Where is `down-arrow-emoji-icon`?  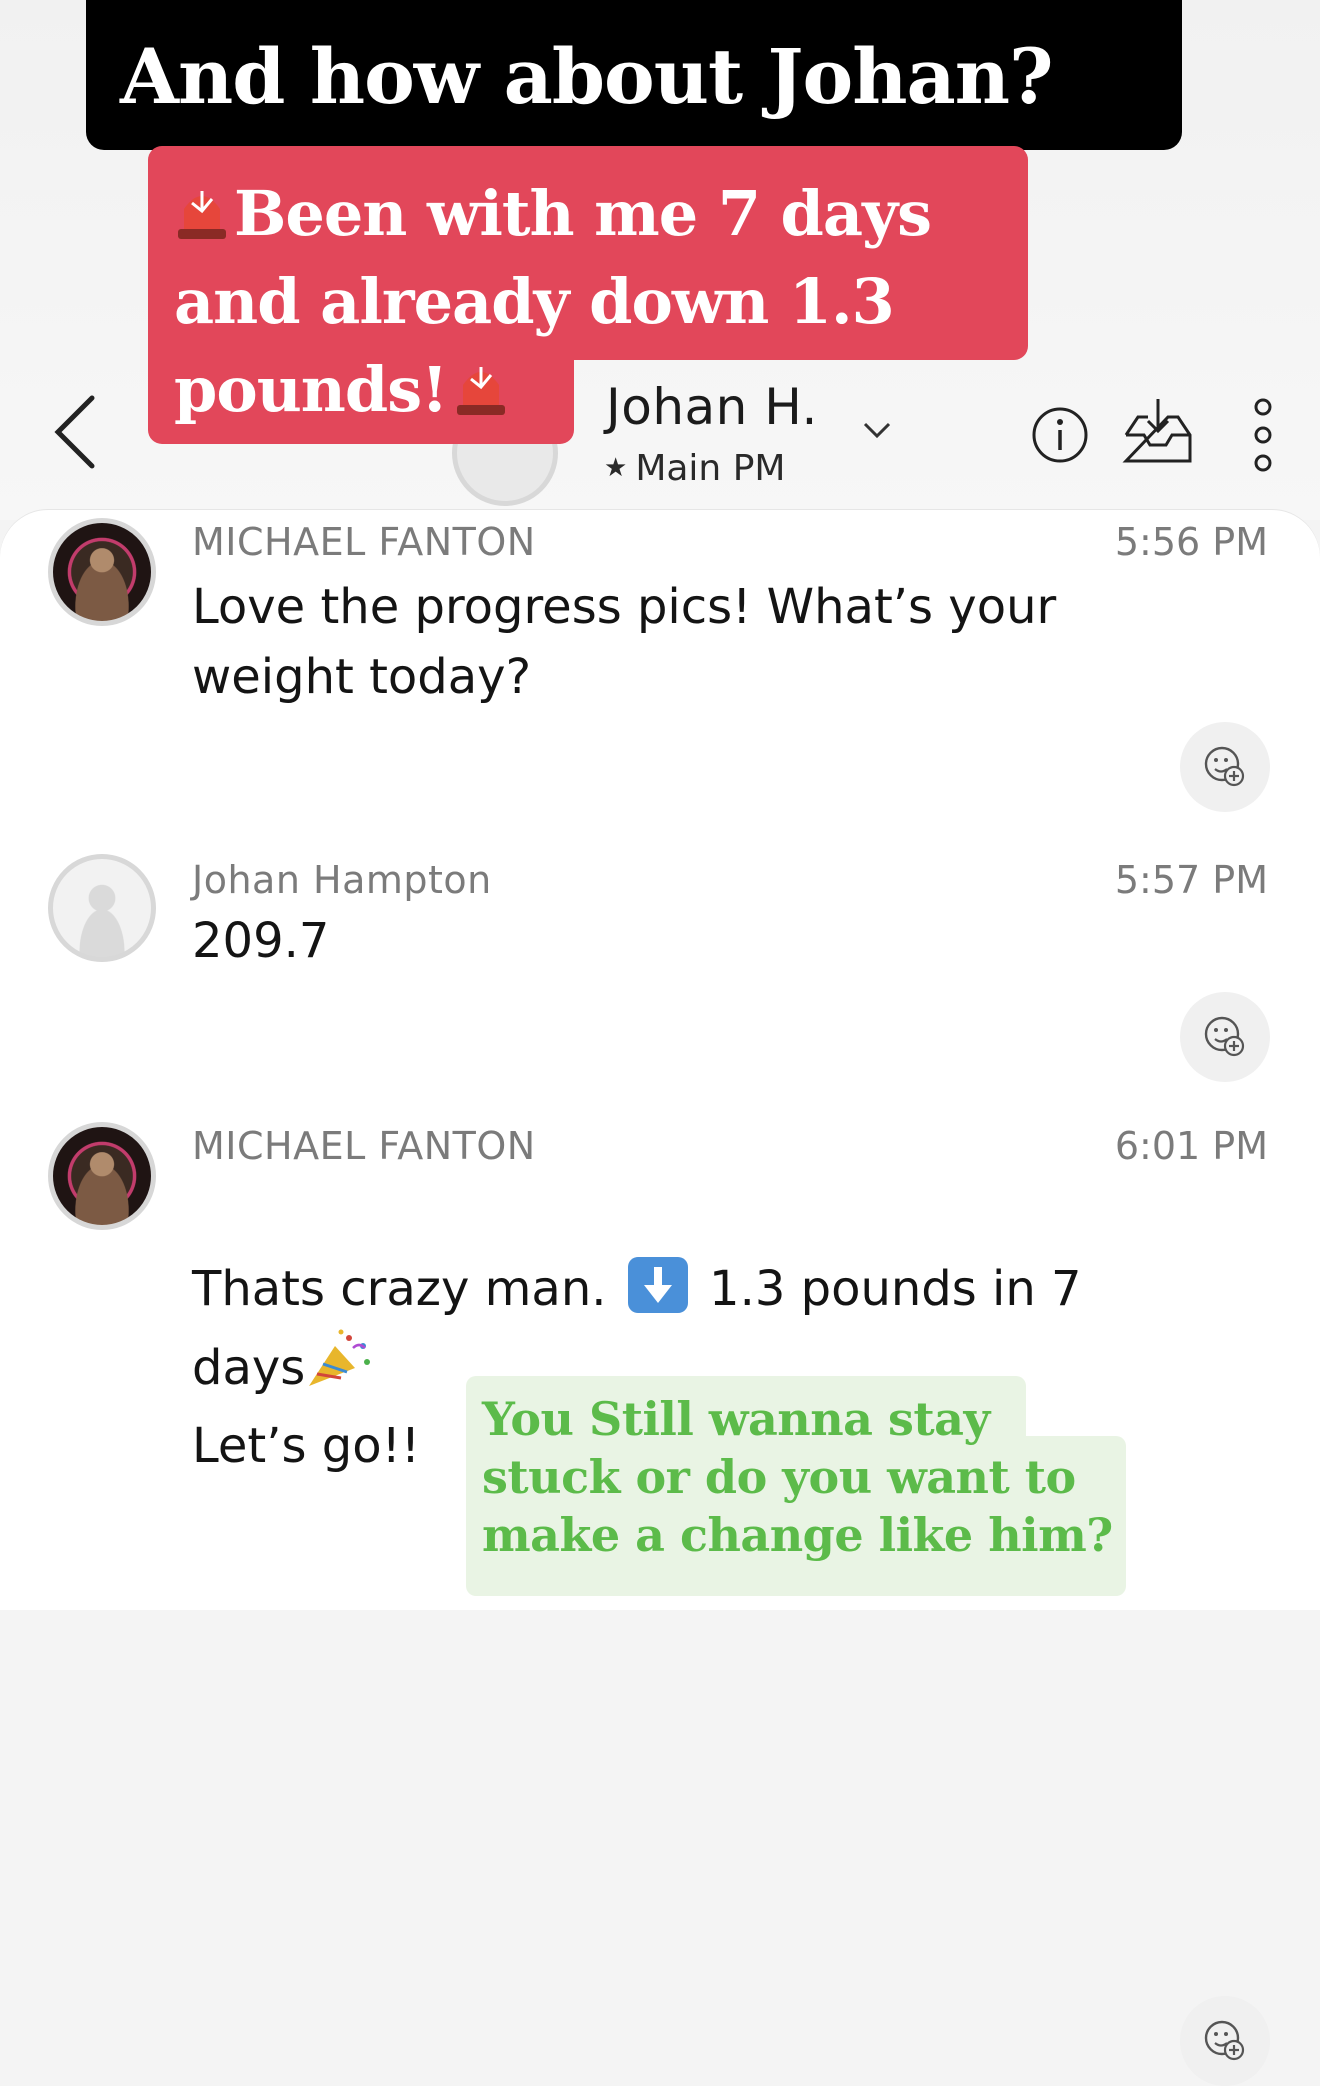 down-arrow-emoji-icon is located at coordinates (657, 1285).